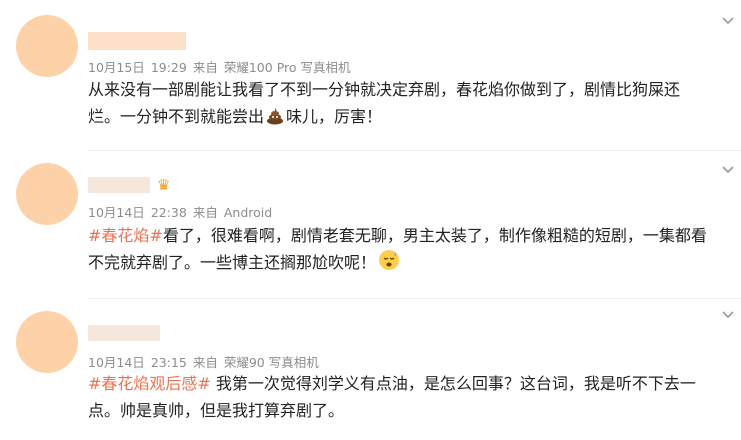 This screenshot has width=741, height=440. Describe the element at coordinates (149, 383) in the screenshot. I see `topic-tag: #春花焰观后感#` at that location.